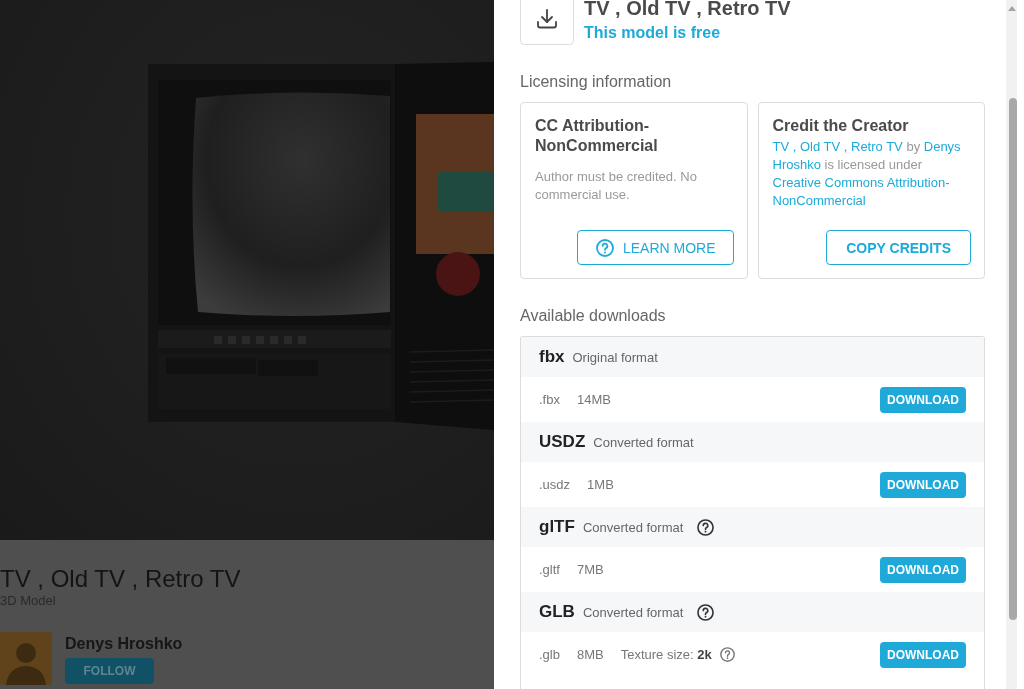 The image size is (1024, 689). I want to click on file-extension: .fbx, so click(549, 399).